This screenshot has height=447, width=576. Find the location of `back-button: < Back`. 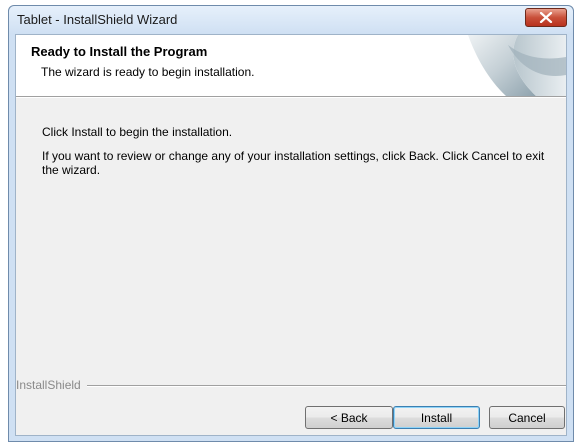

back-button: < Back is located at coordinates (349, 417).